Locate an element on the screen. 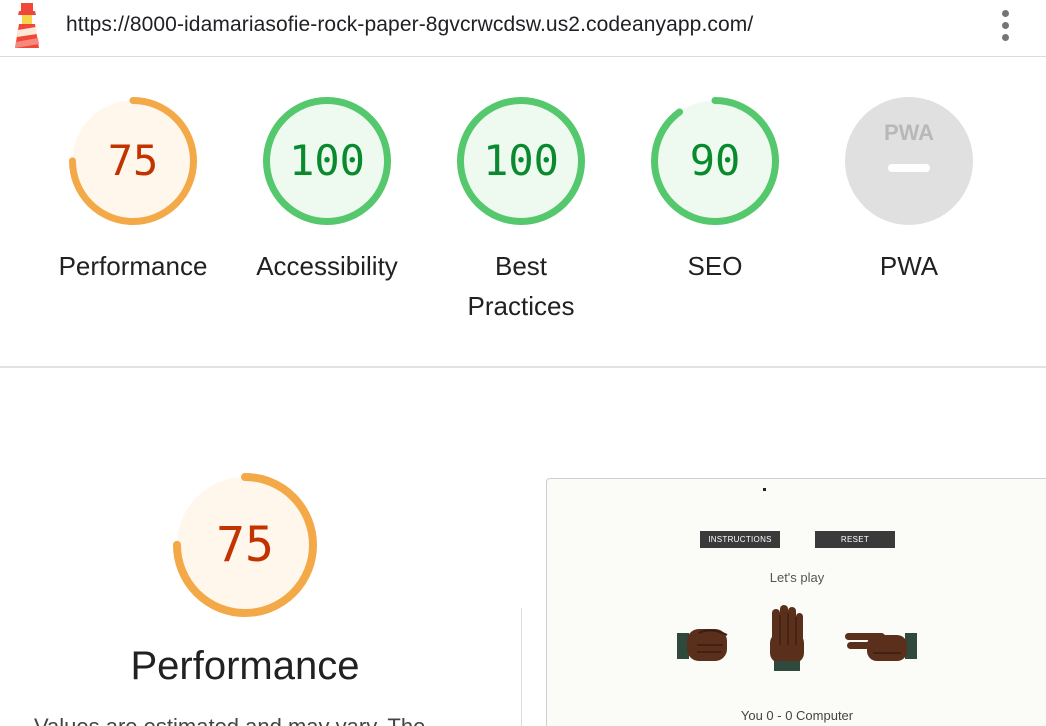 The width and height of the screenshot is (1046, 726). more-options-icon is located at coordinates (1006, 26).